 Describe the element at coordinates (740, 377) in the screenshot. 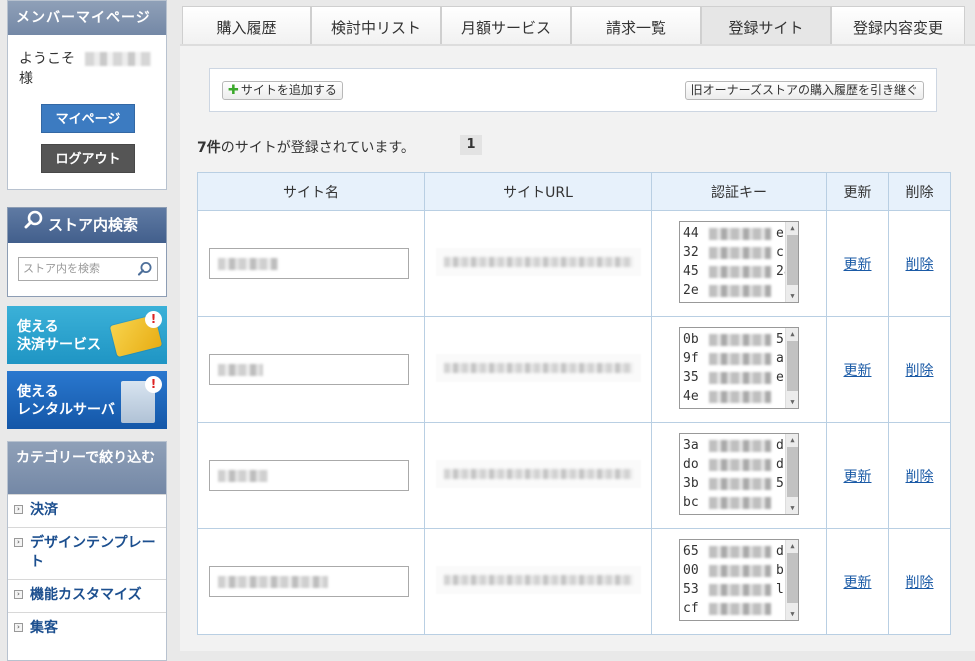

I see `auth-key-line: 35 e` at that location.